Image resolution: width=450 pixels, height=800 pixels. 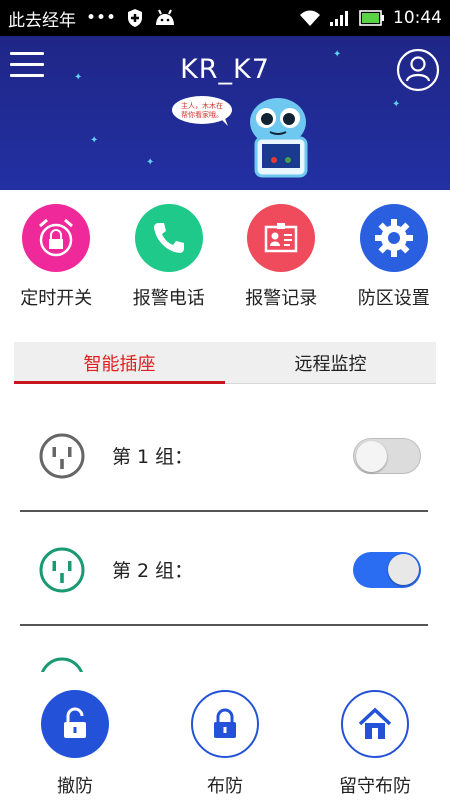 I want to click on arm-label: 布防, so click(x=225, y=786).